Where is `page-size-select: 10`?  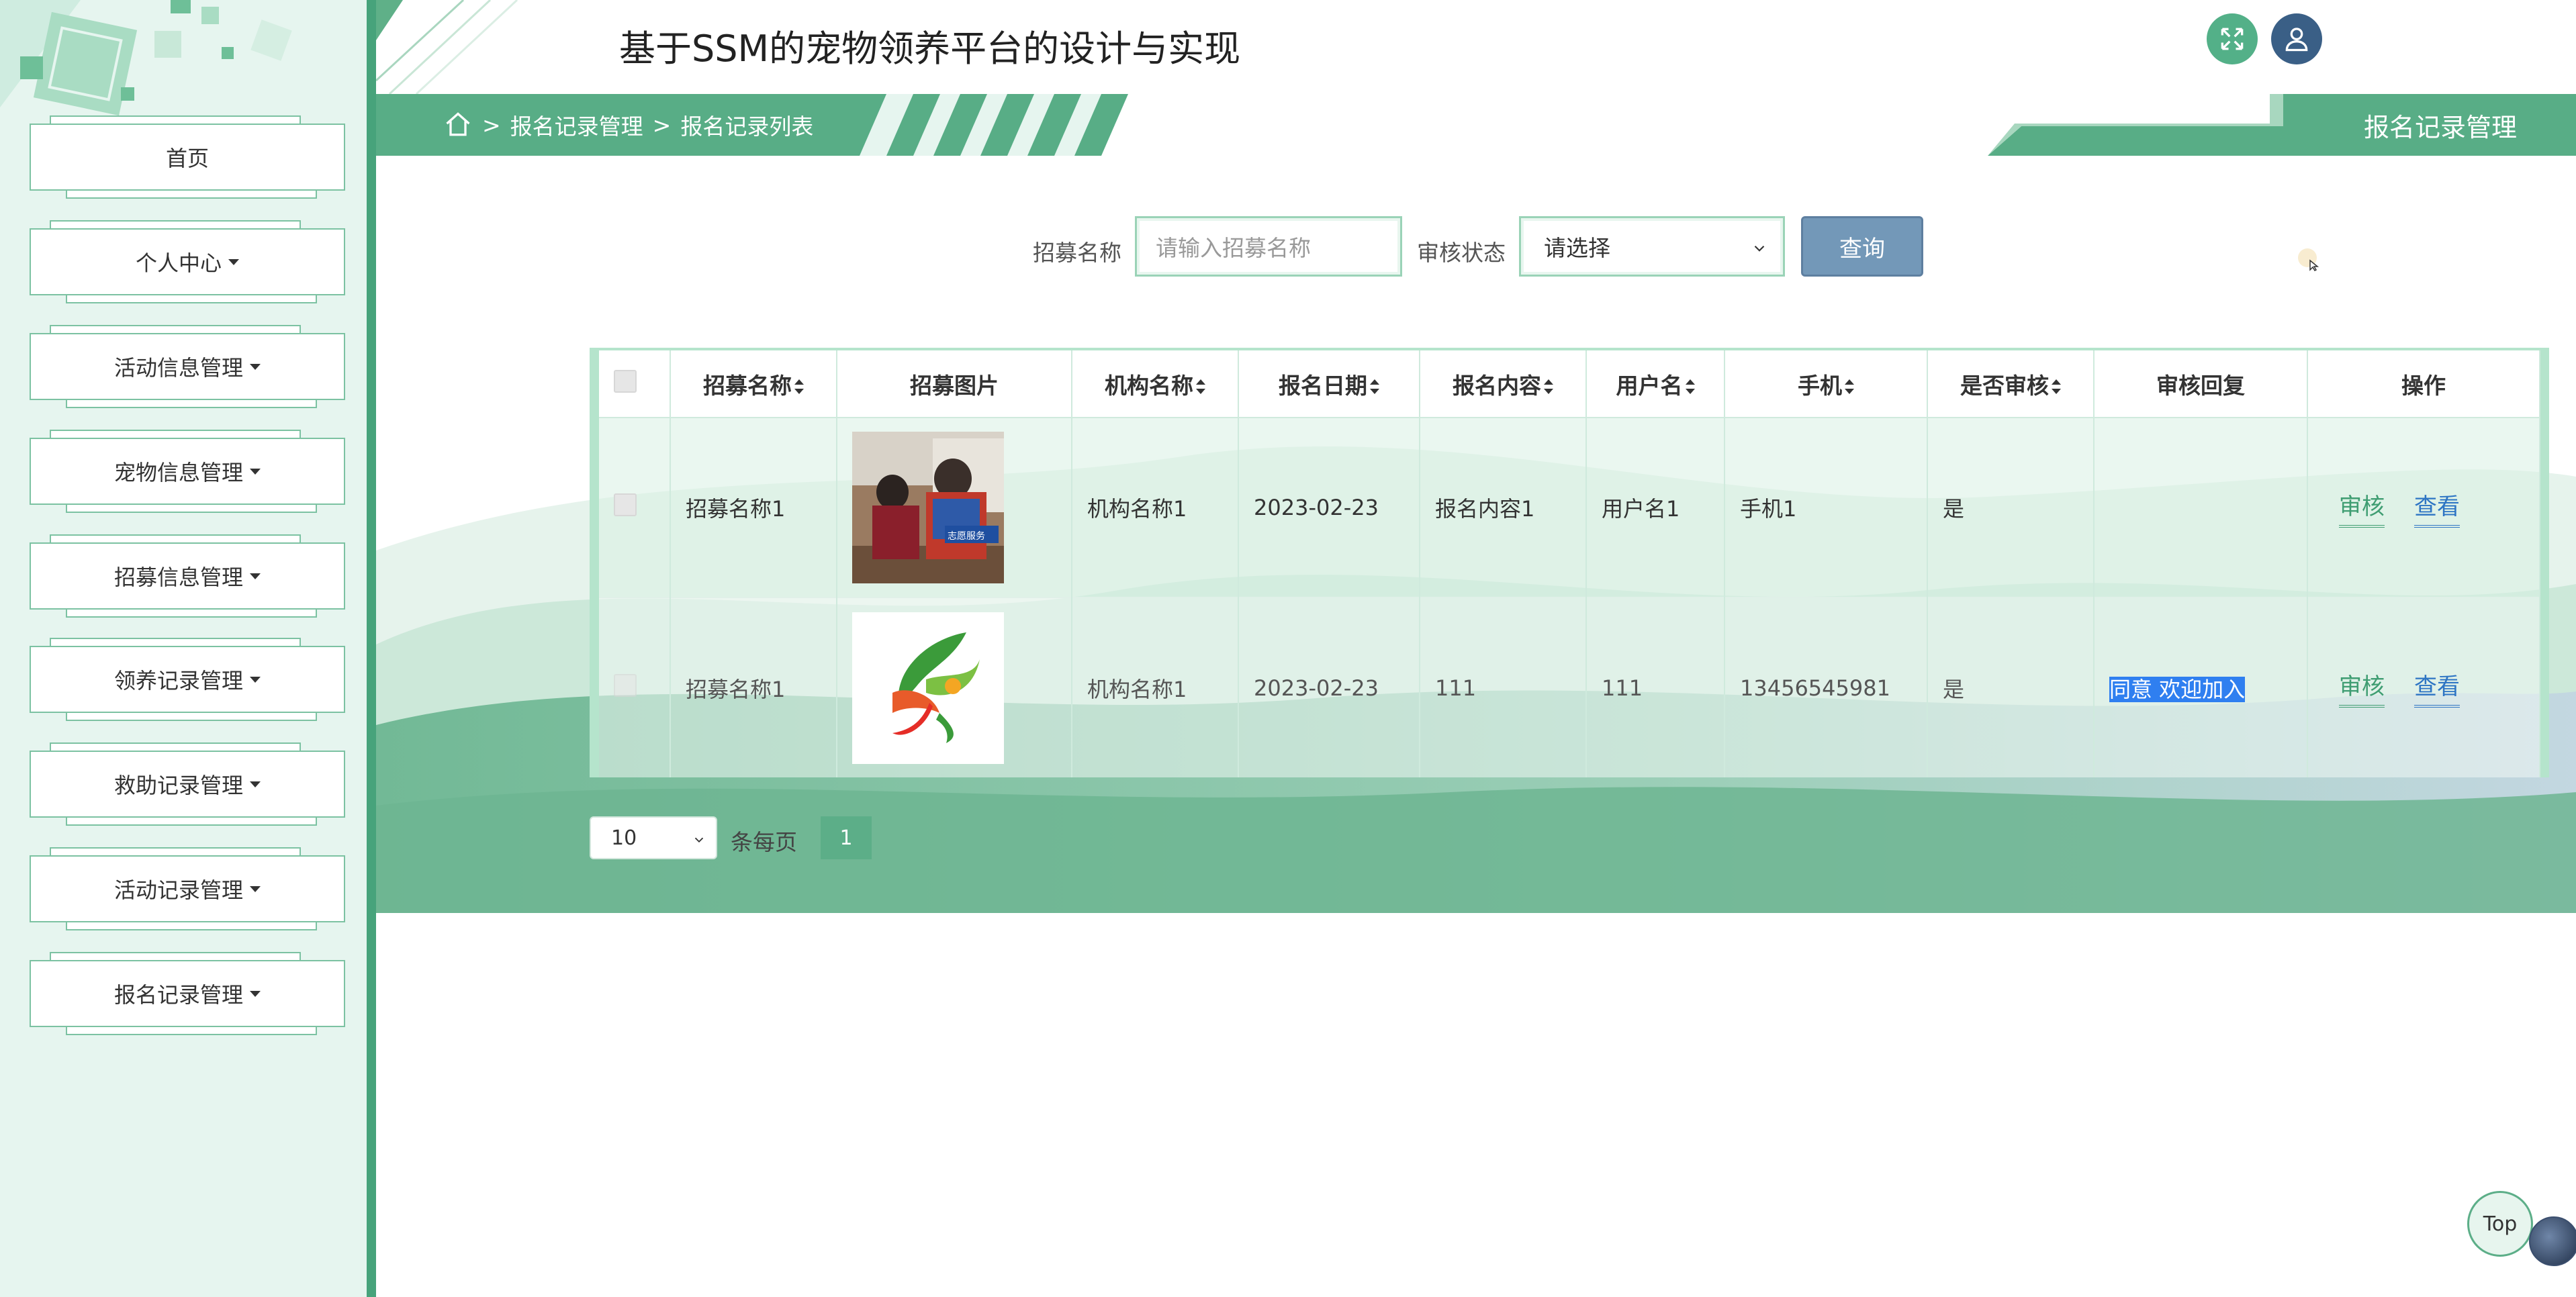 page-size-select: 10 is located at coordinates (653, 837).